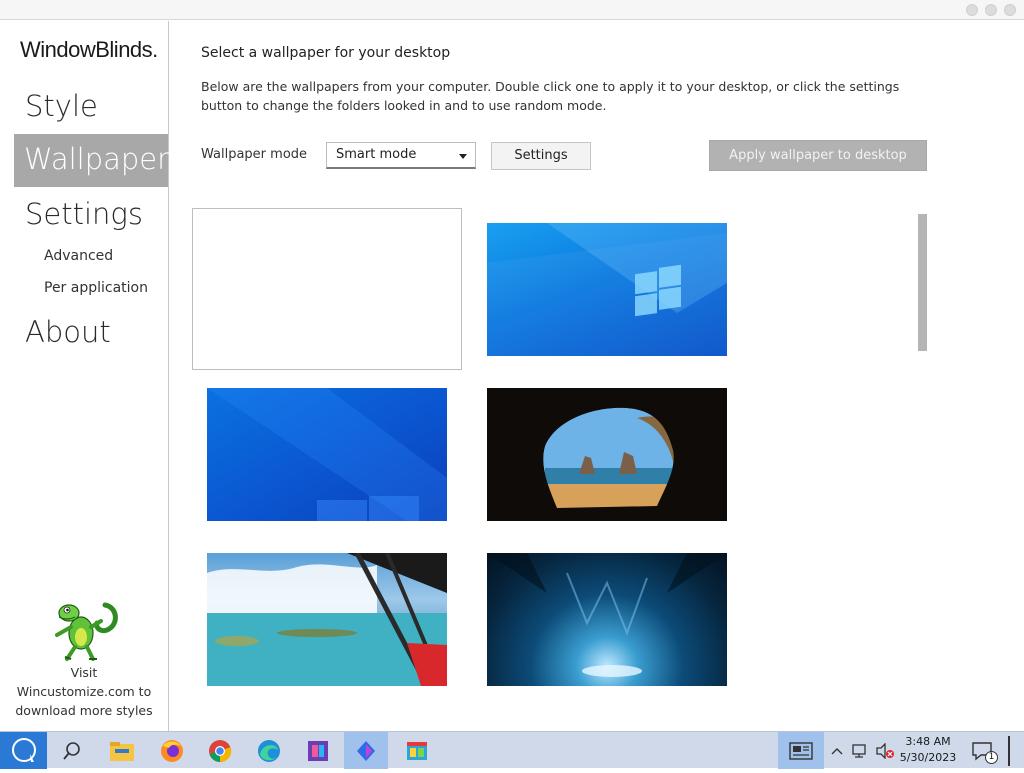 The width and height of the screenshot is (1024, 773). I want to click on edge-button, so click(269, 750).